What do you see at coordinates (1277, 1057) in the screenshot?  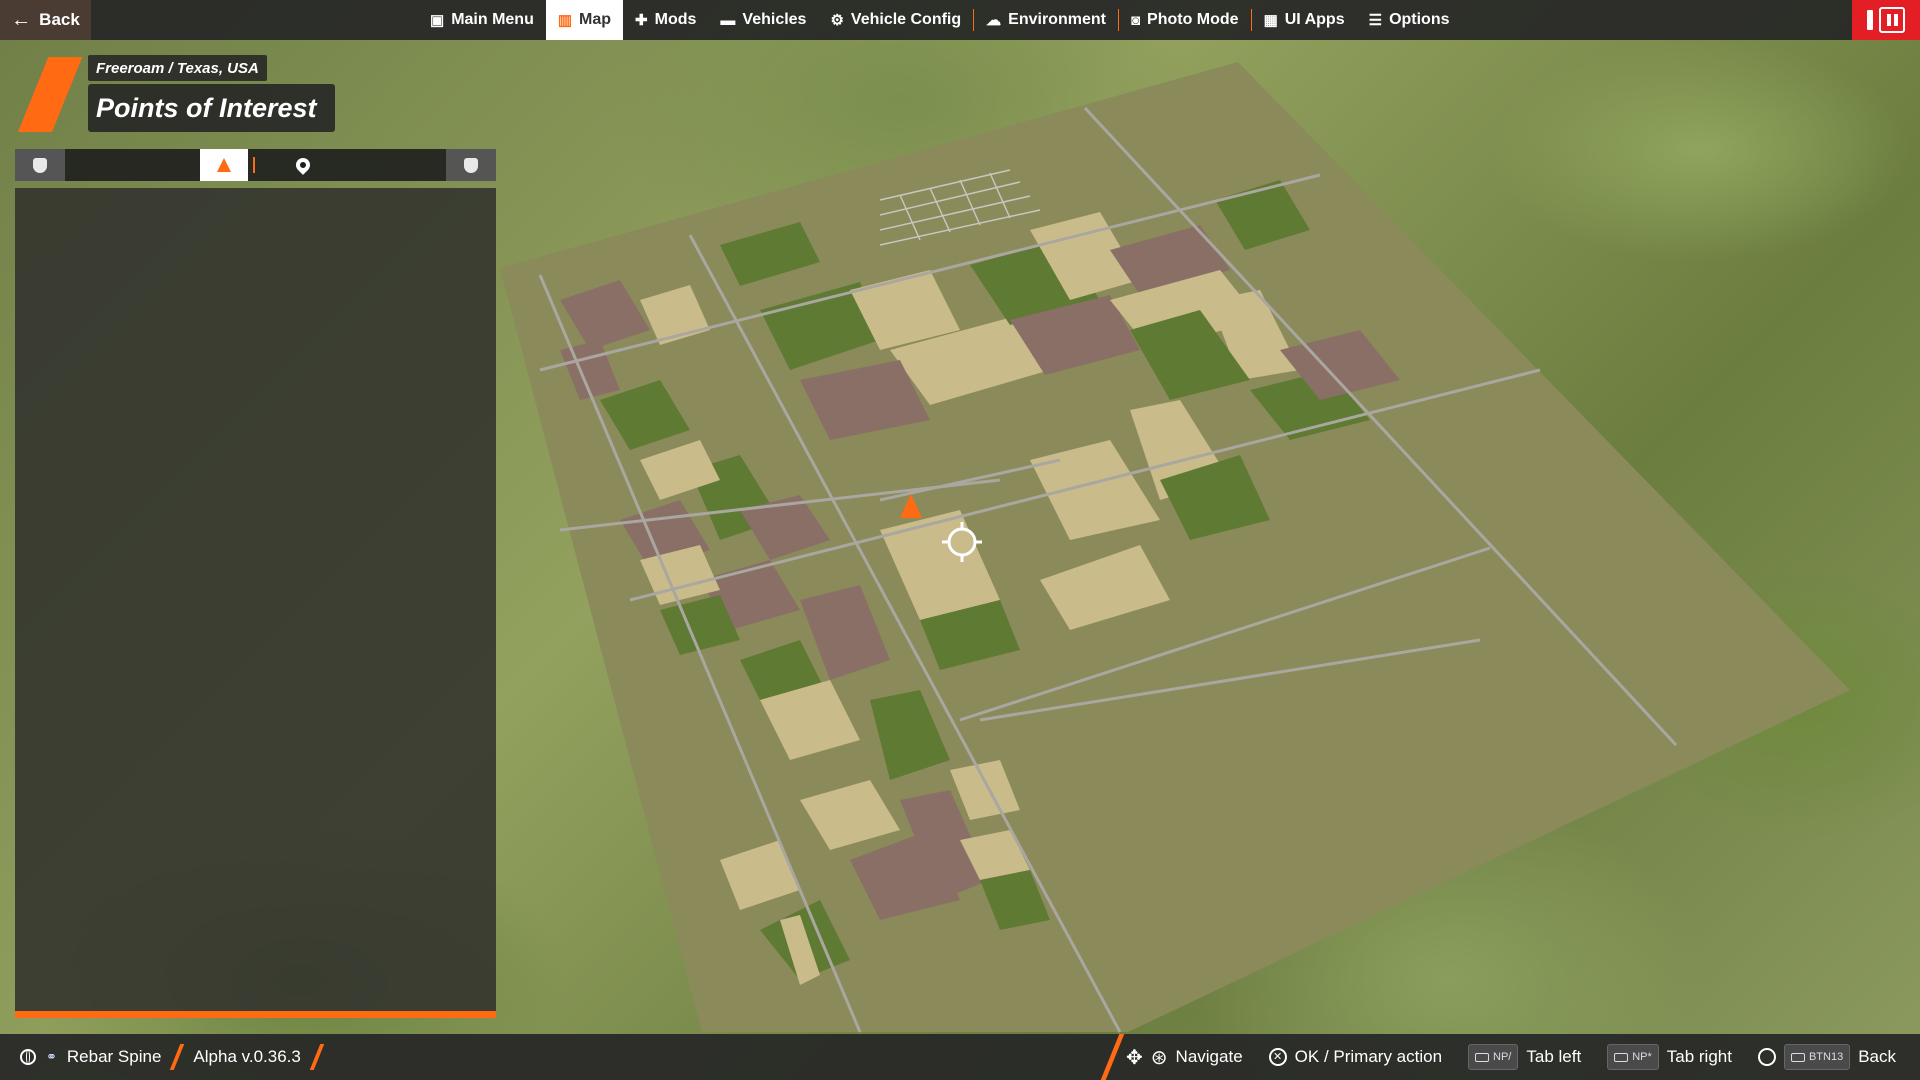 I see `button-x-icon: ✕` at bounding box center [1277, 1057].